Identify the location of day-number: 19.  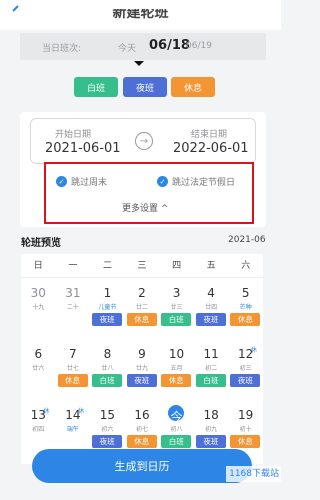
(246, 415).